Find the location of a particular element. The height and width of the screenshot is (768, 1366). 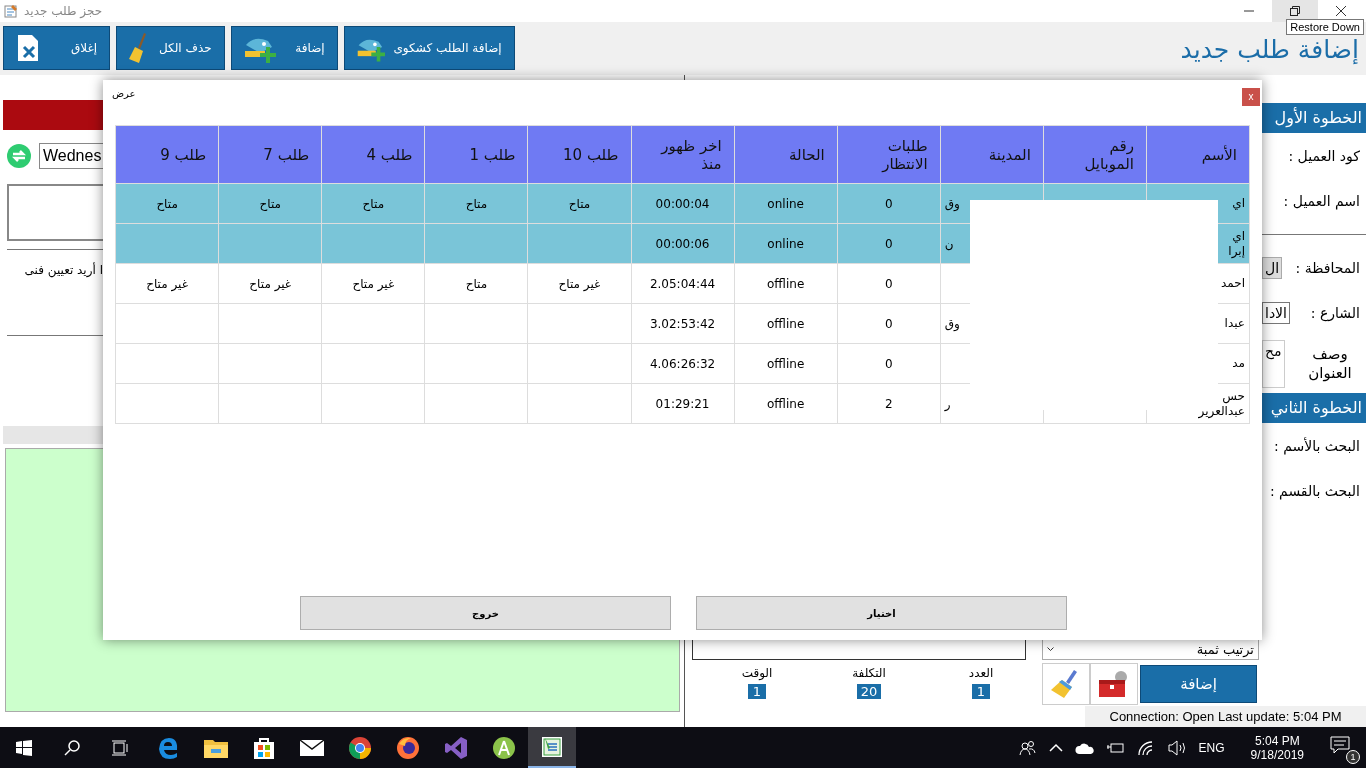

chrome-icon is located at coordinates (360, 747).